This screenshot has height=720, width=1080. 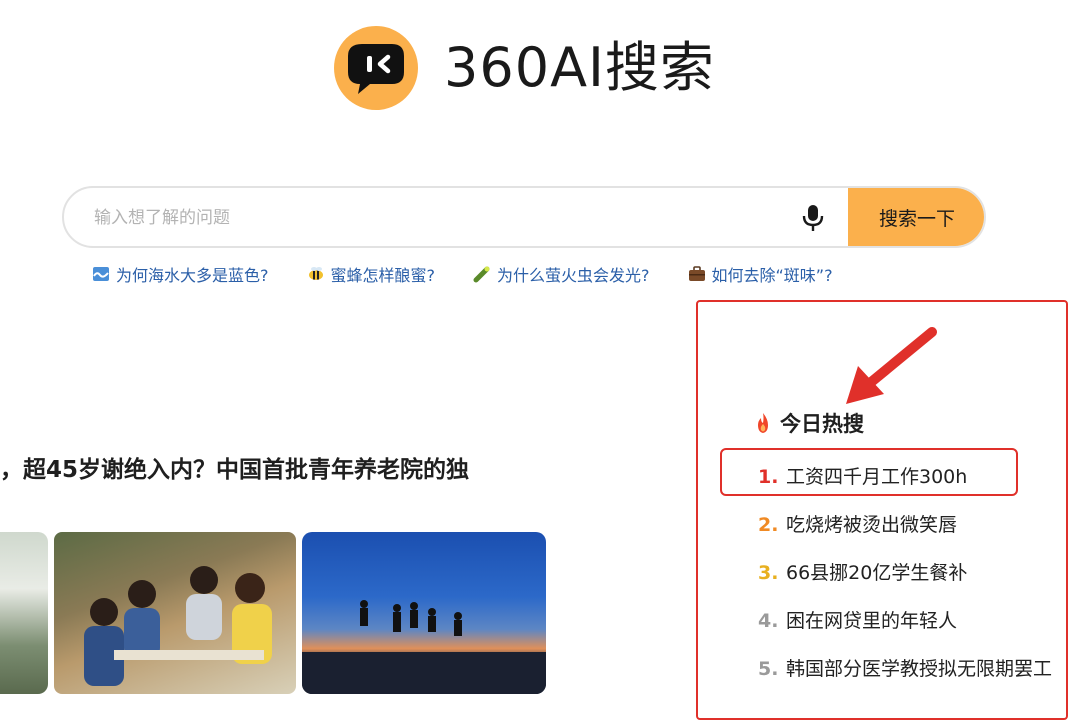 I want to click on hot-search-title: 今日热搜, so click(x=809, y=423).